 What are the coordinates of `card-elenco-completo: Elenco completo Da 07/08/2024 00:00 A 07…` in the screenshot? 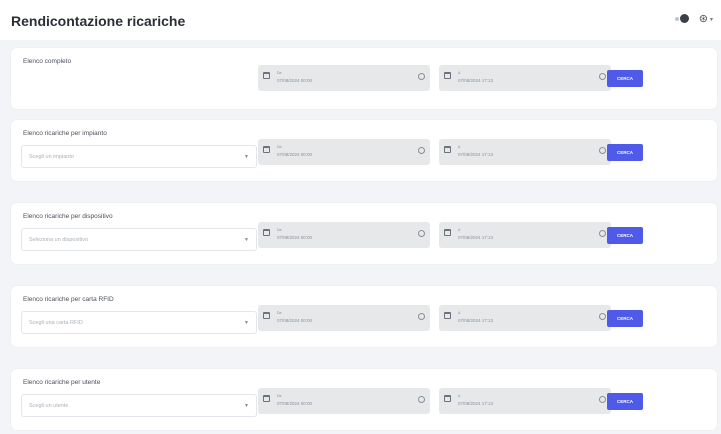 It's located at (364, 78).